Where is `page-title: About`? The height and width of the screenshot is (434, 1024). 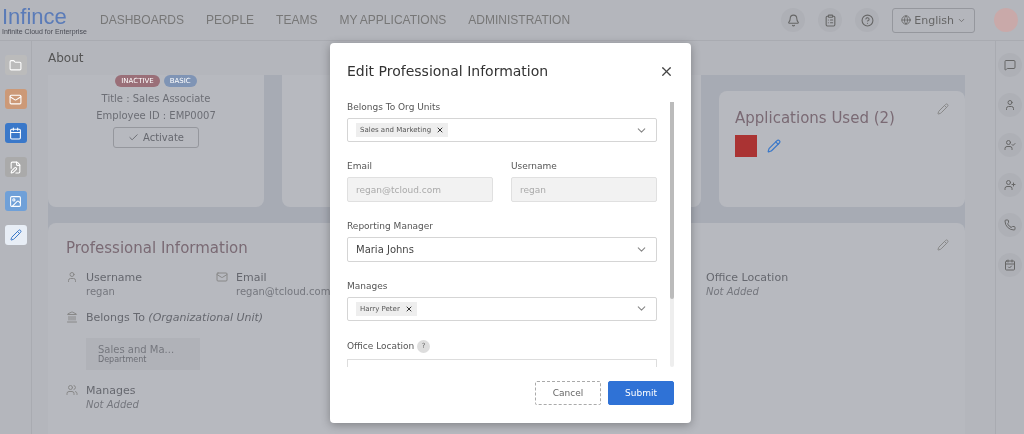 page-title: About is located at coordinates (66, 58).